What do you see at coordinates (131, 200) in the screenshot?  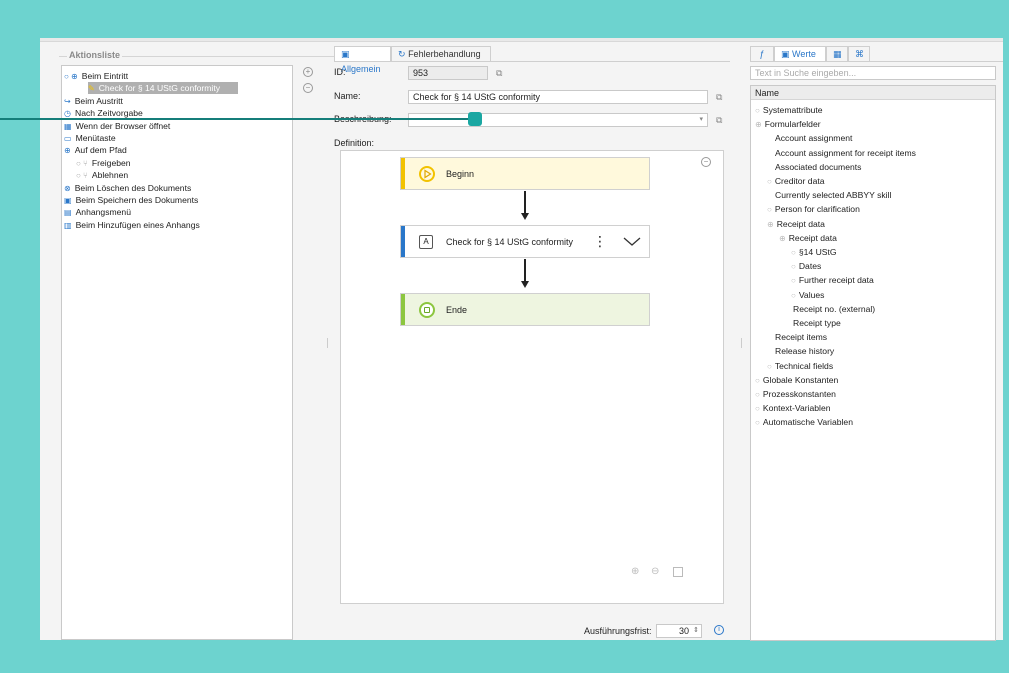 I see `action-item: ▣ Beim Speichern des Dokuments` at bounding box center [131, 200].